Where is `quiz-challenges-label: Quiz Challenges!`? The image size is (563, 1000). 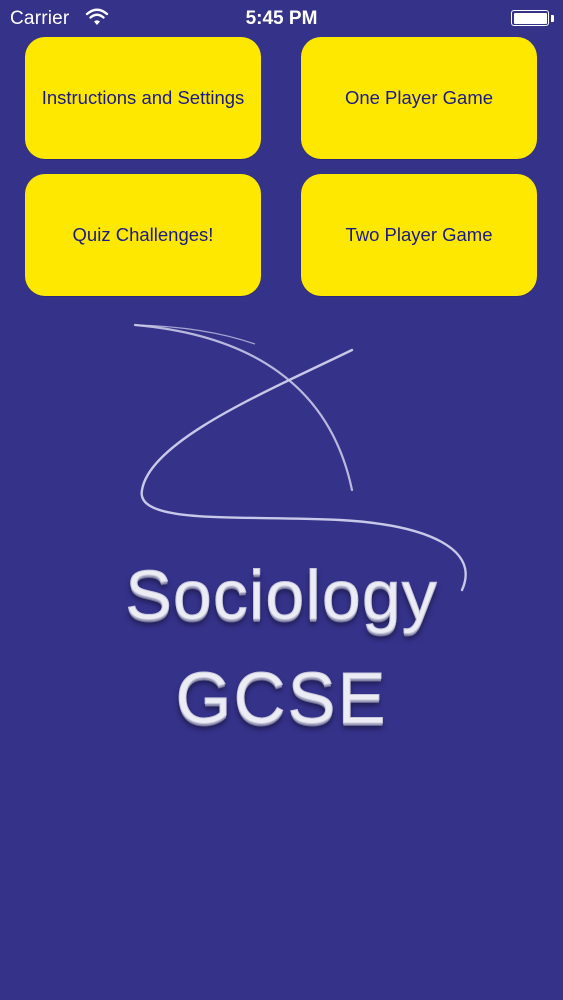
quiz-challenges-label: Quiz Challenges! is located at coordinates (143, 234).